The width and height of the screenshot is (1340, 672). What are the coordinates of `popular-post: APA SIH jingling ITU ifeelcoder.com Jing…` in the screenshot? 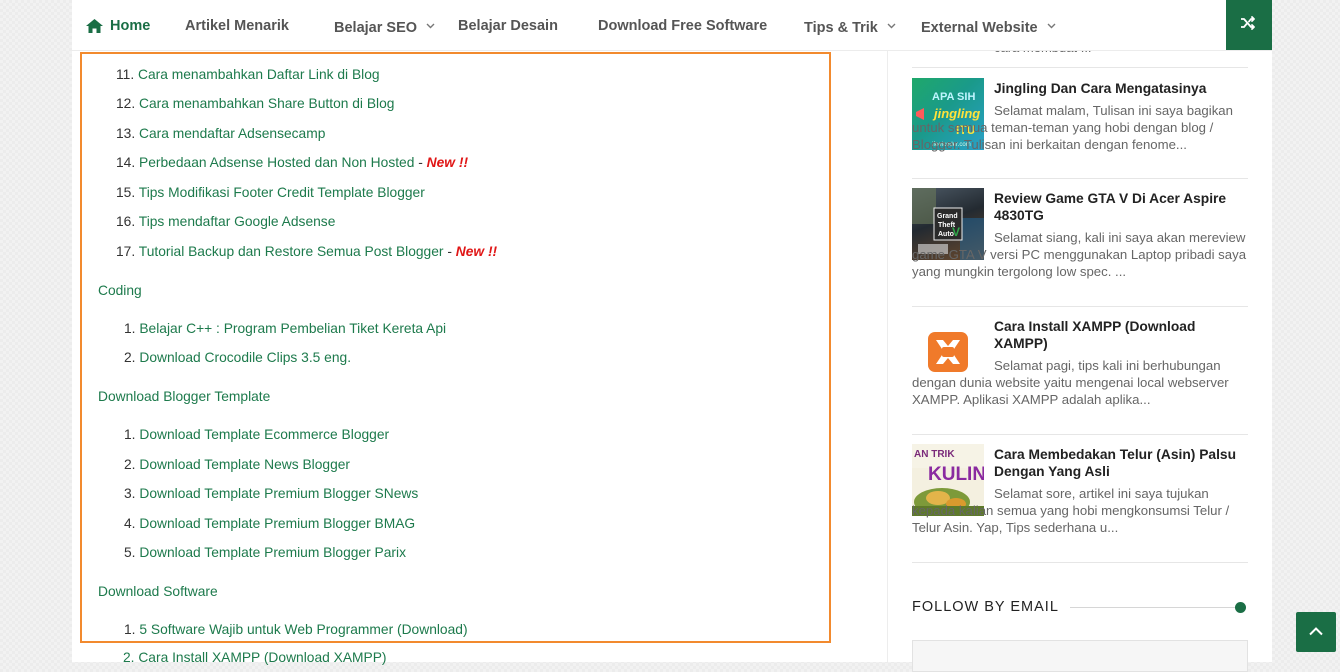 It's located at (1080, 128).